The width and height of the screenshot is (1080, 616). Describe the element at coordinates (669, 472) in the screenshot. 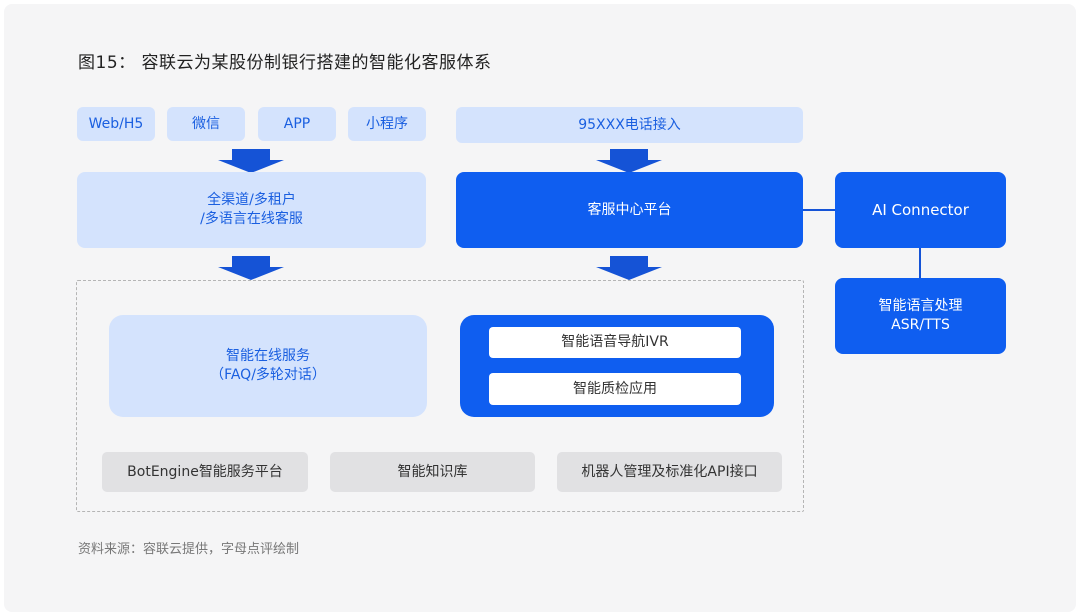

I see `robot-management-api-box: 机器人管理及标准化API接口` at that location.